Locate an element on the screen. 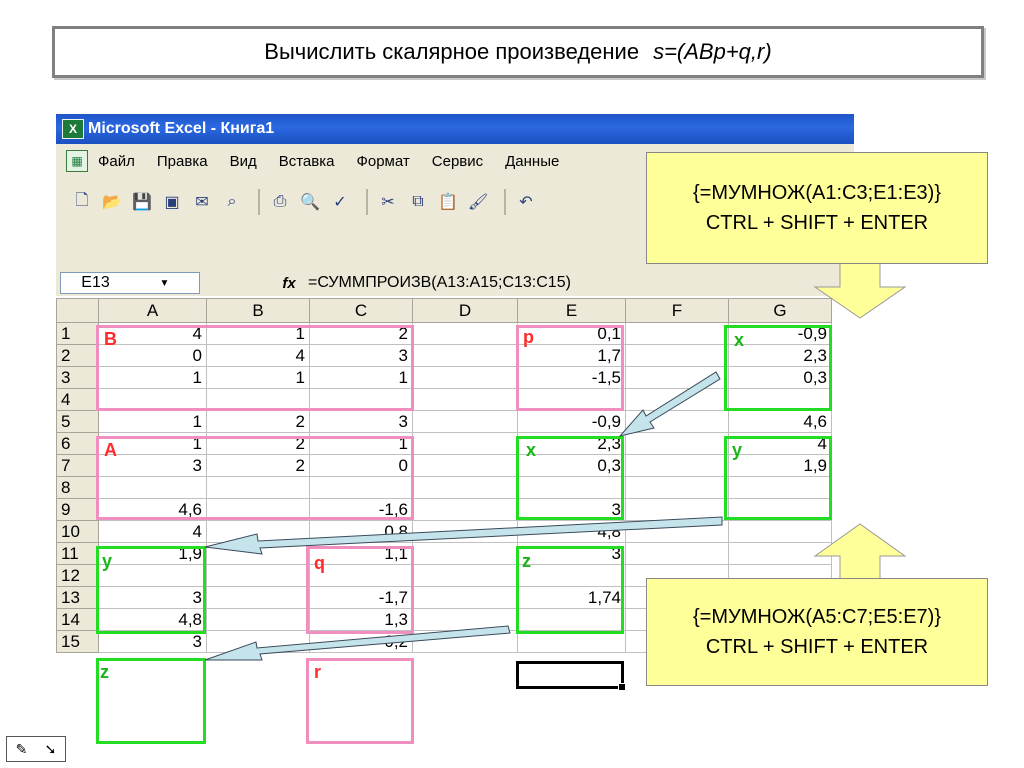 The height and width of the screenshot is (768, 1024). fx-icon: fx is located at coordinates (289, 283).